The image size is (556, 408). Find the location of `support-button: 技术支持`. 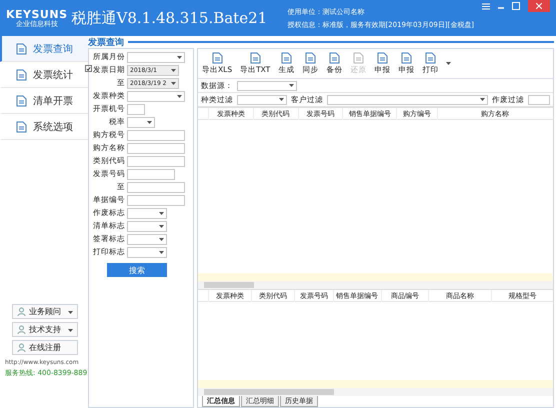

support-button: 技术支持 is located at coordinates (45, 329).